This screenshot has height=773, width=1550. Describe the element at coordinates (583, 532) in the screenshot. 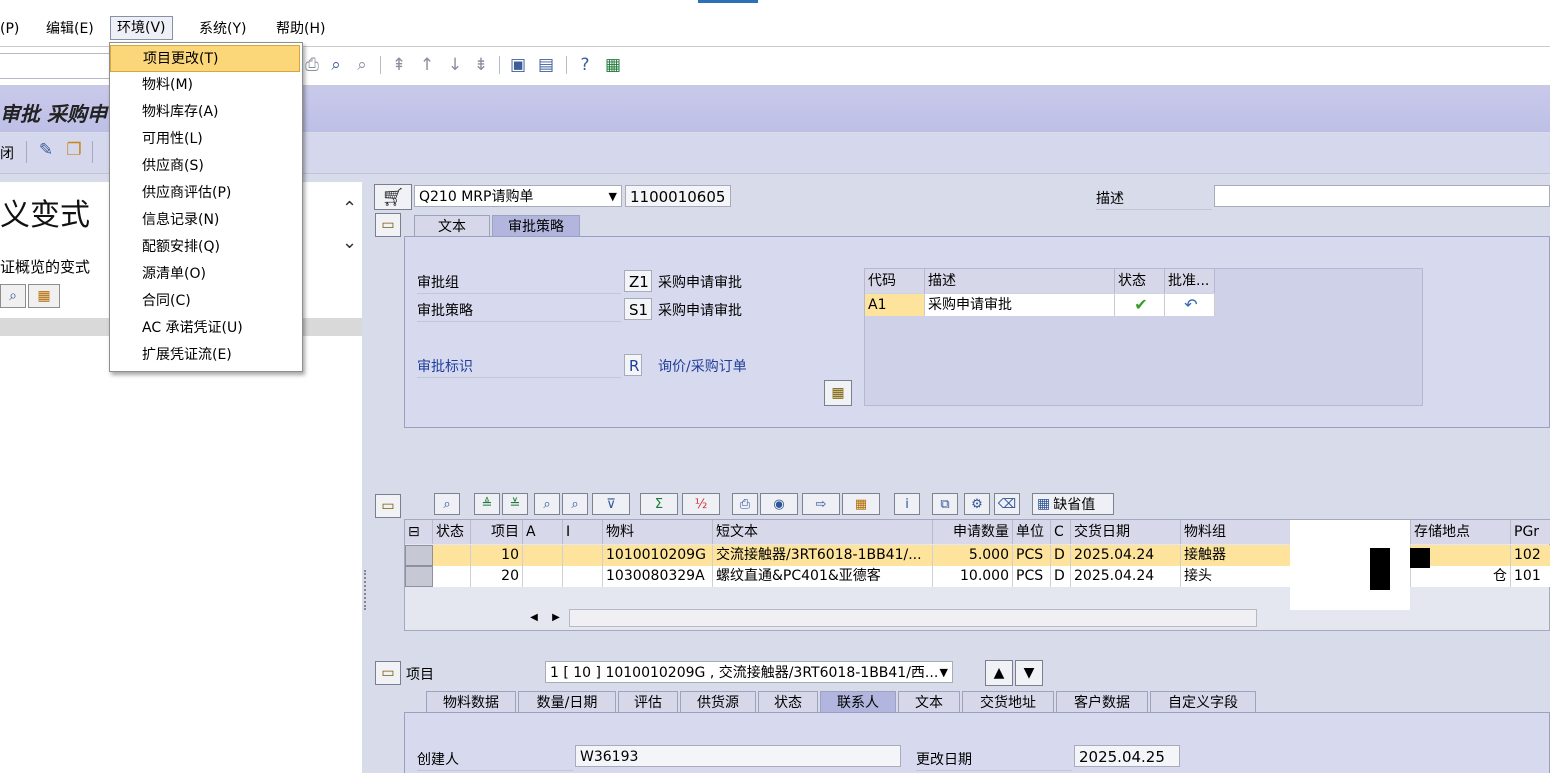

I see `column-header-i: I` at that location.